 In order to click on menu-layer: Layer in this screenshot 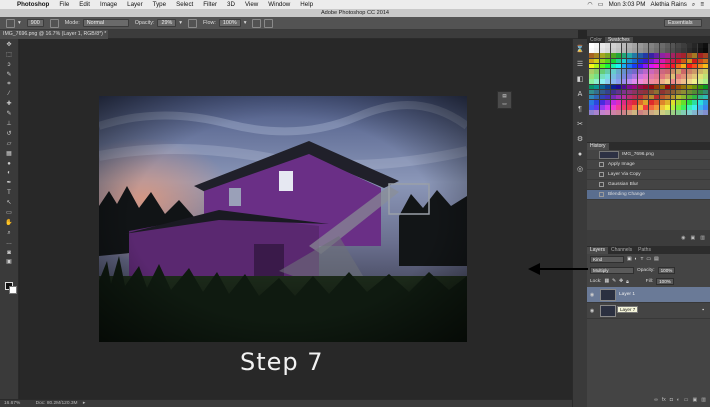, I will do `click(134, 4)`.